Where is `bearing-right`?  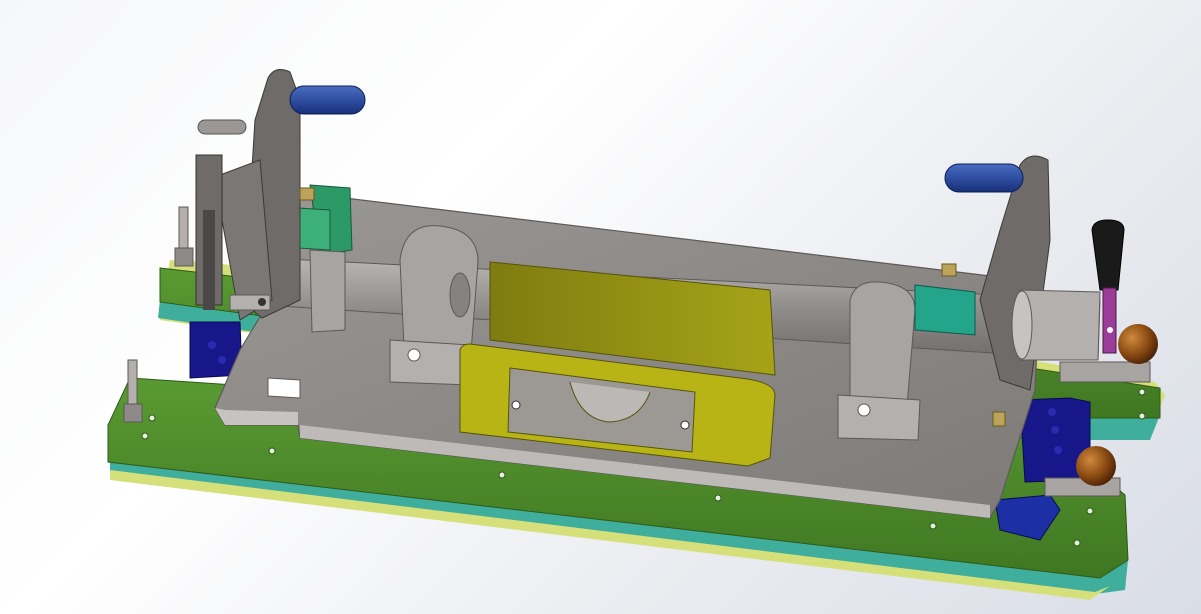
bearing-right is located at coordinates (879, 361).